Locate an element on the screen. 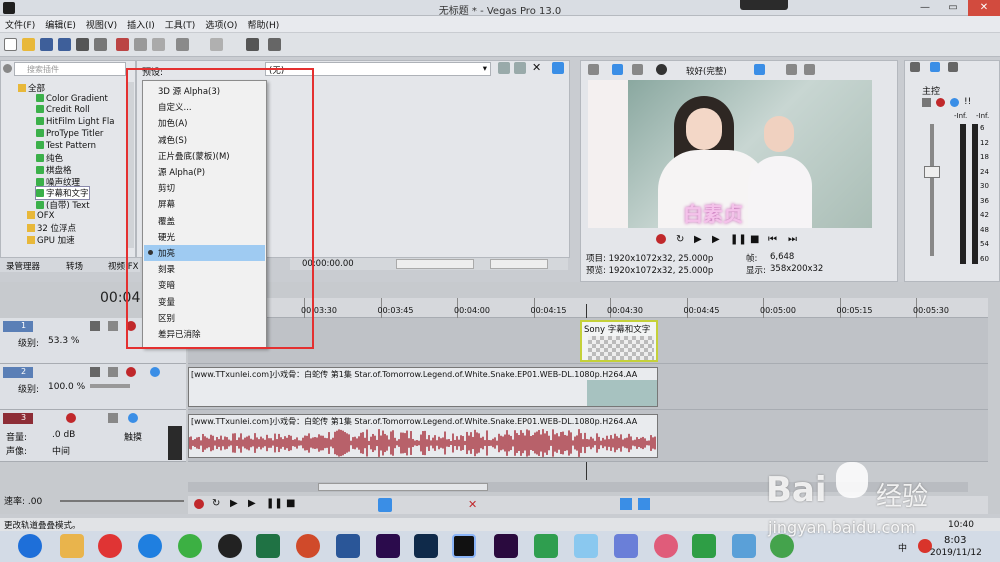 Image resolution: width=1000 pixels, height=562 pixels. menu-help: 帮助(H) is located at coordinates (263, 23).